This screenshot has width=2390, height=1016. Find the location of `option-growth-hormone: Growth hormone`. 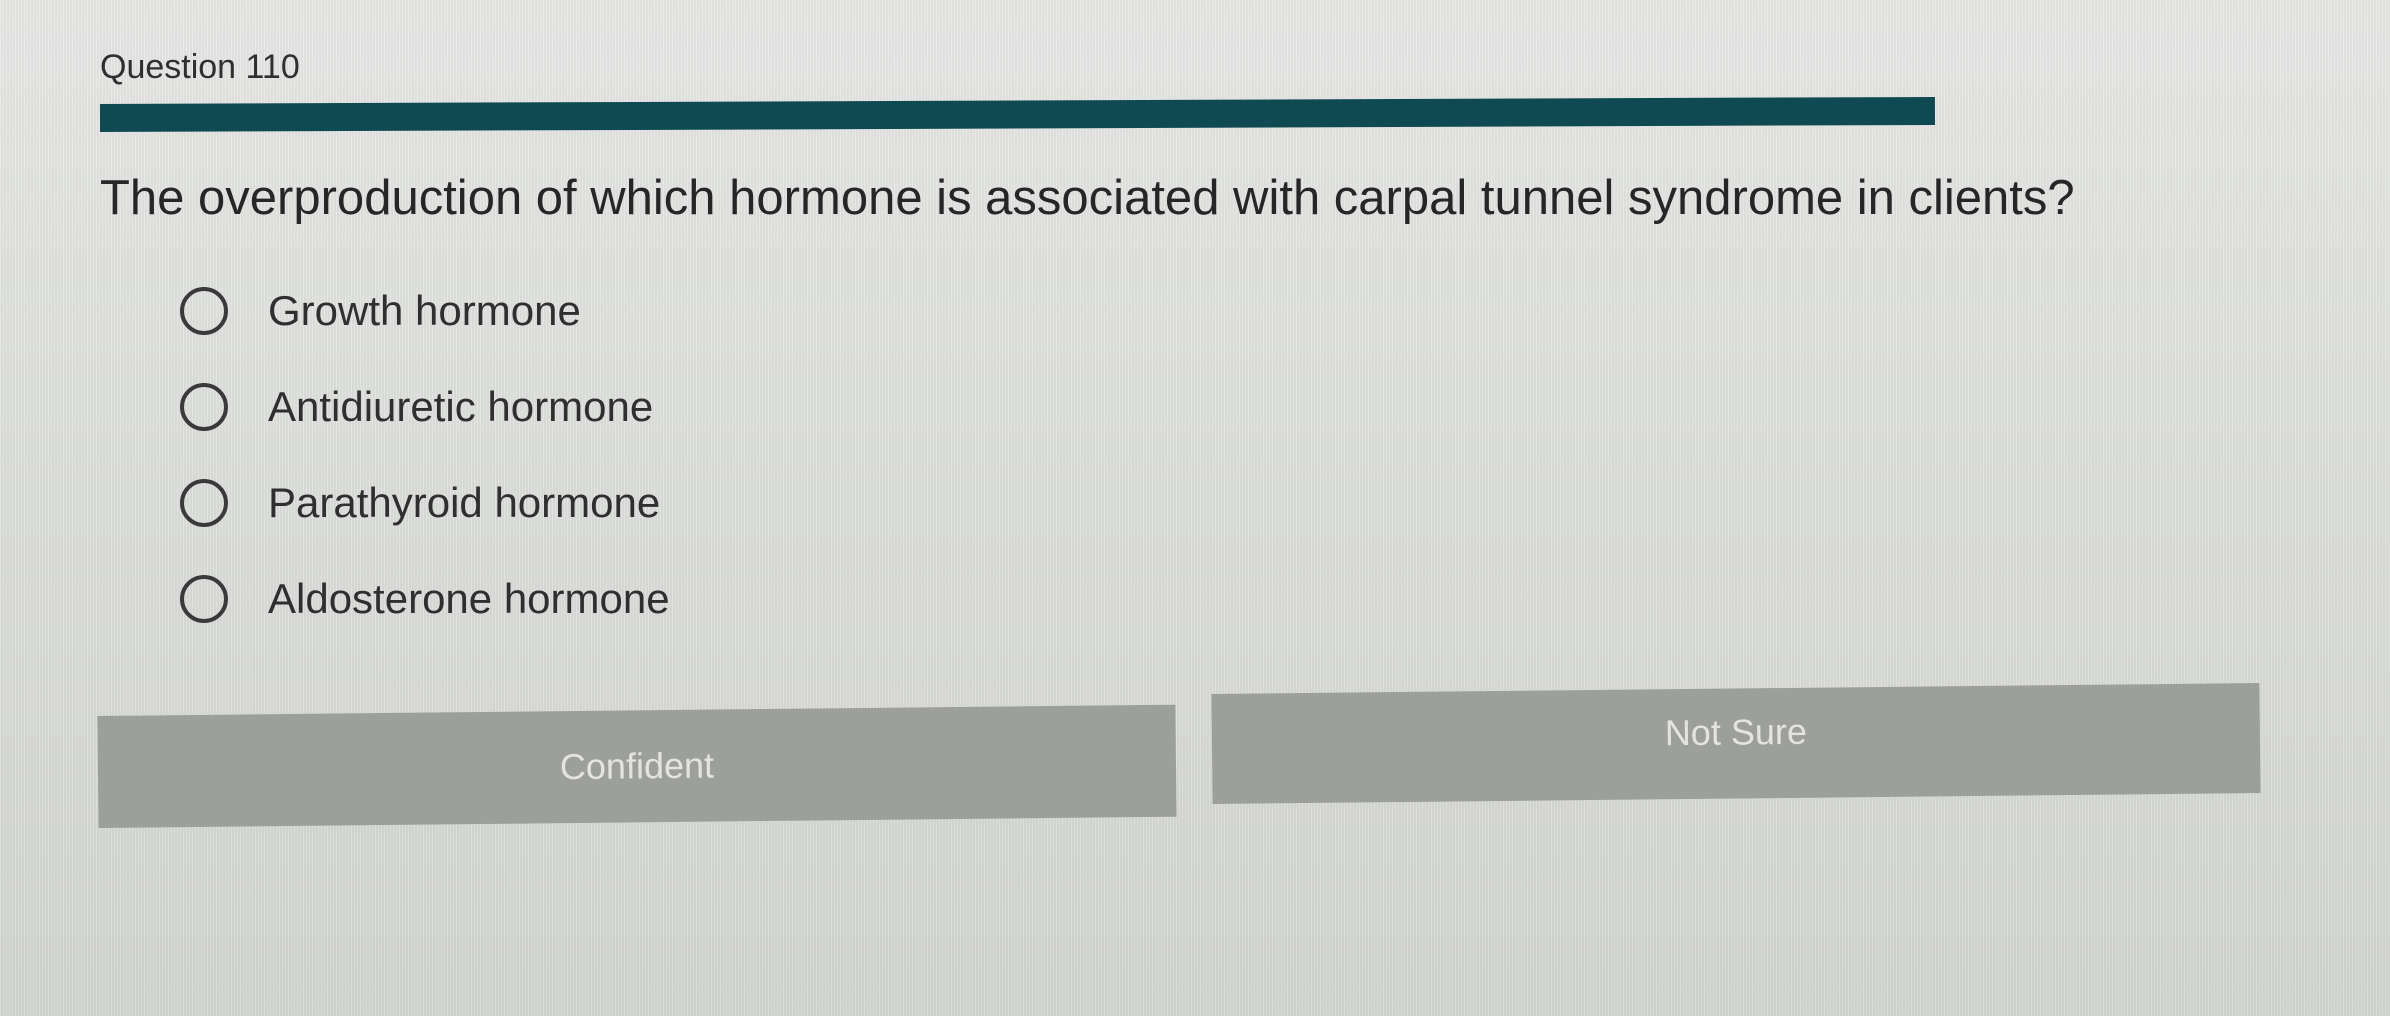

option-growth-hormone: Growth hormone is located at coordinates (425, 311).